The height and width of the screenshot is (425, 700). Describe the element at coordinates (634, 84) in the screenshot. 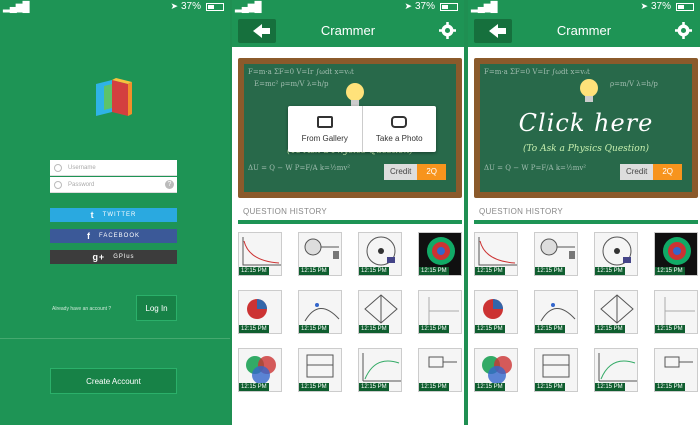

I see `chalk-scribble: ρ=m/V λ=h/p` at that location.